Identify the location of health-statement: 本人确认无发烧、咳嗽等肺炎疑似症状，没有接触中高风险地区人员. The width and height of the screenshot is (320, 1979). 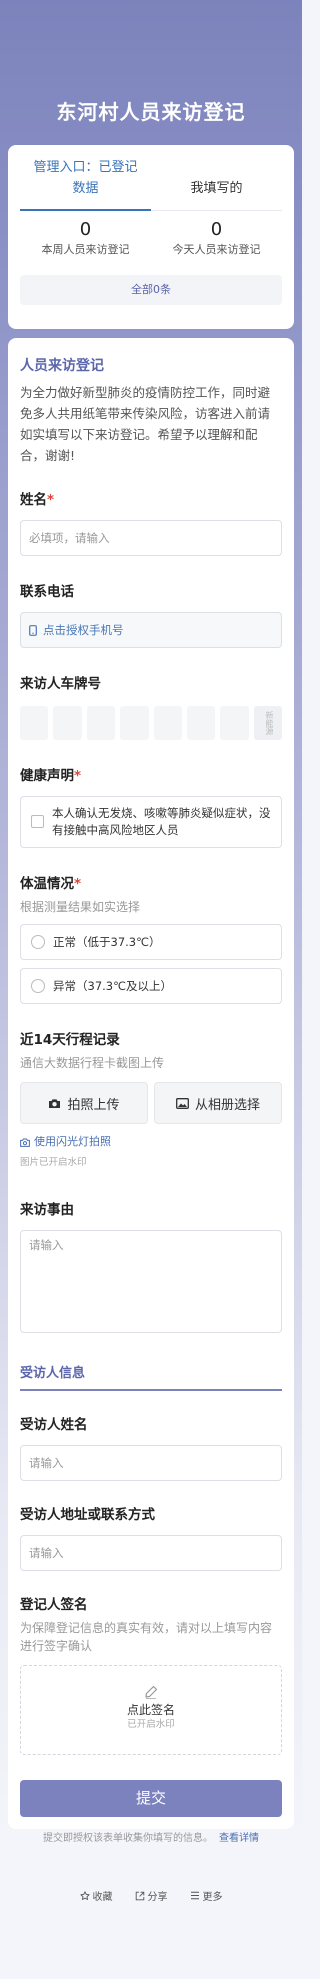
(161, 821).